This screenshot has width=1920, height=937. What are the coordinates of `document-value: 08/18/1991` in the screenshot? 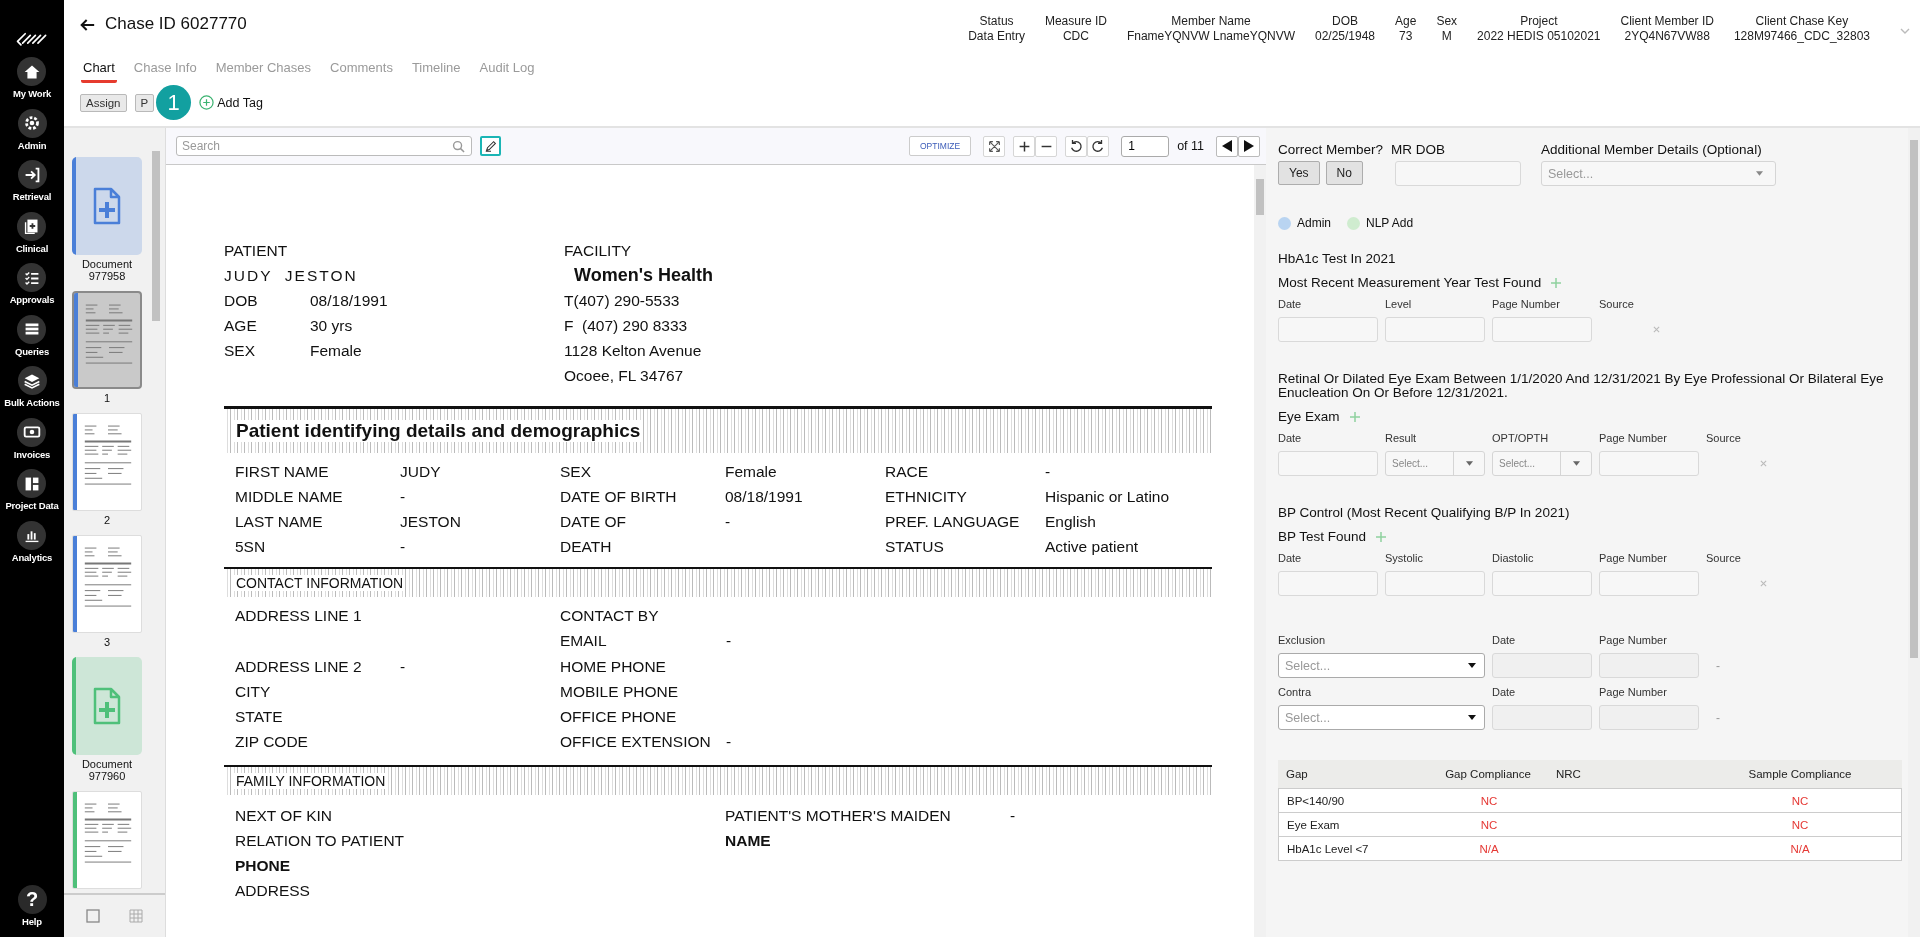 It's located at (349, 301).